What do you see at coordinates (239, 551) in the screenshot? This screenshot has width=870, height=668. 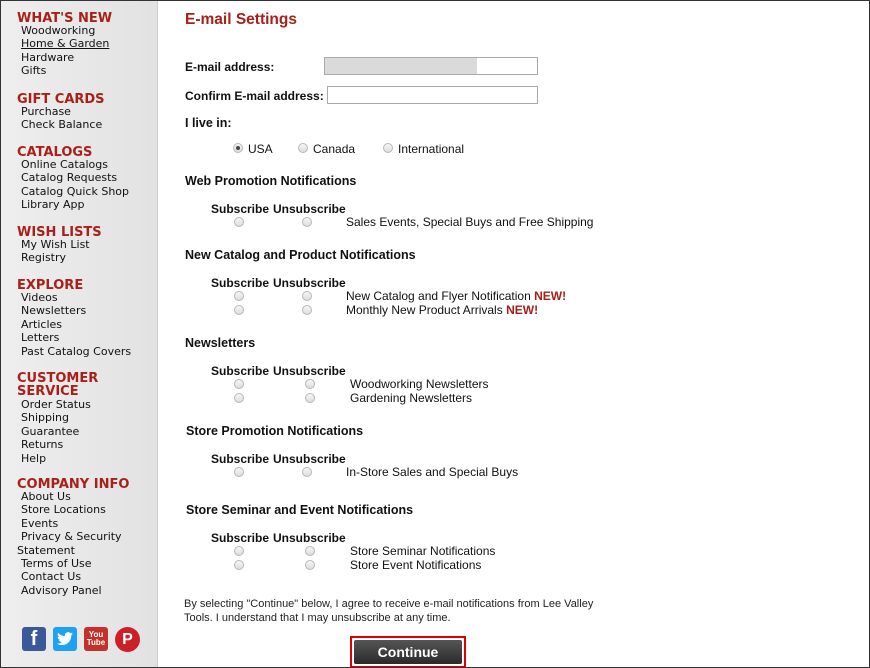 I see `subscribe-radio-seminar-notifications` at bounding box center [239, 551].